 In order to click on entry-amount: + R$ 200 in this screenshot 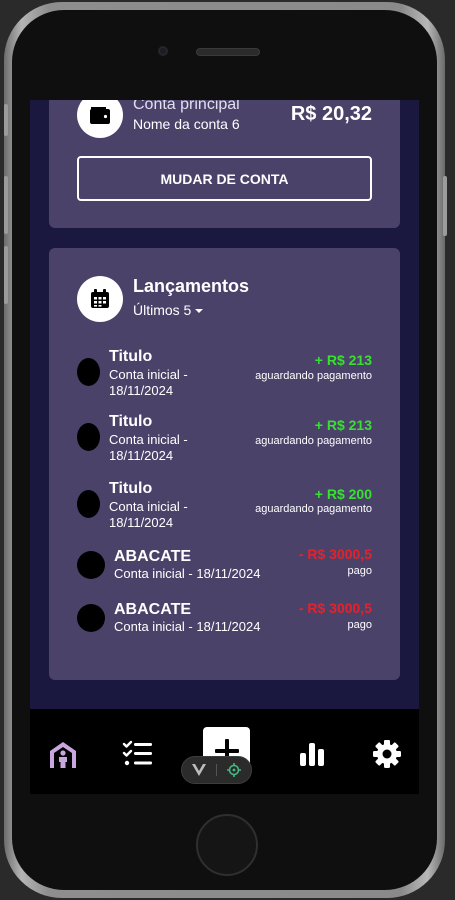, I will do `click(343, 494)`.